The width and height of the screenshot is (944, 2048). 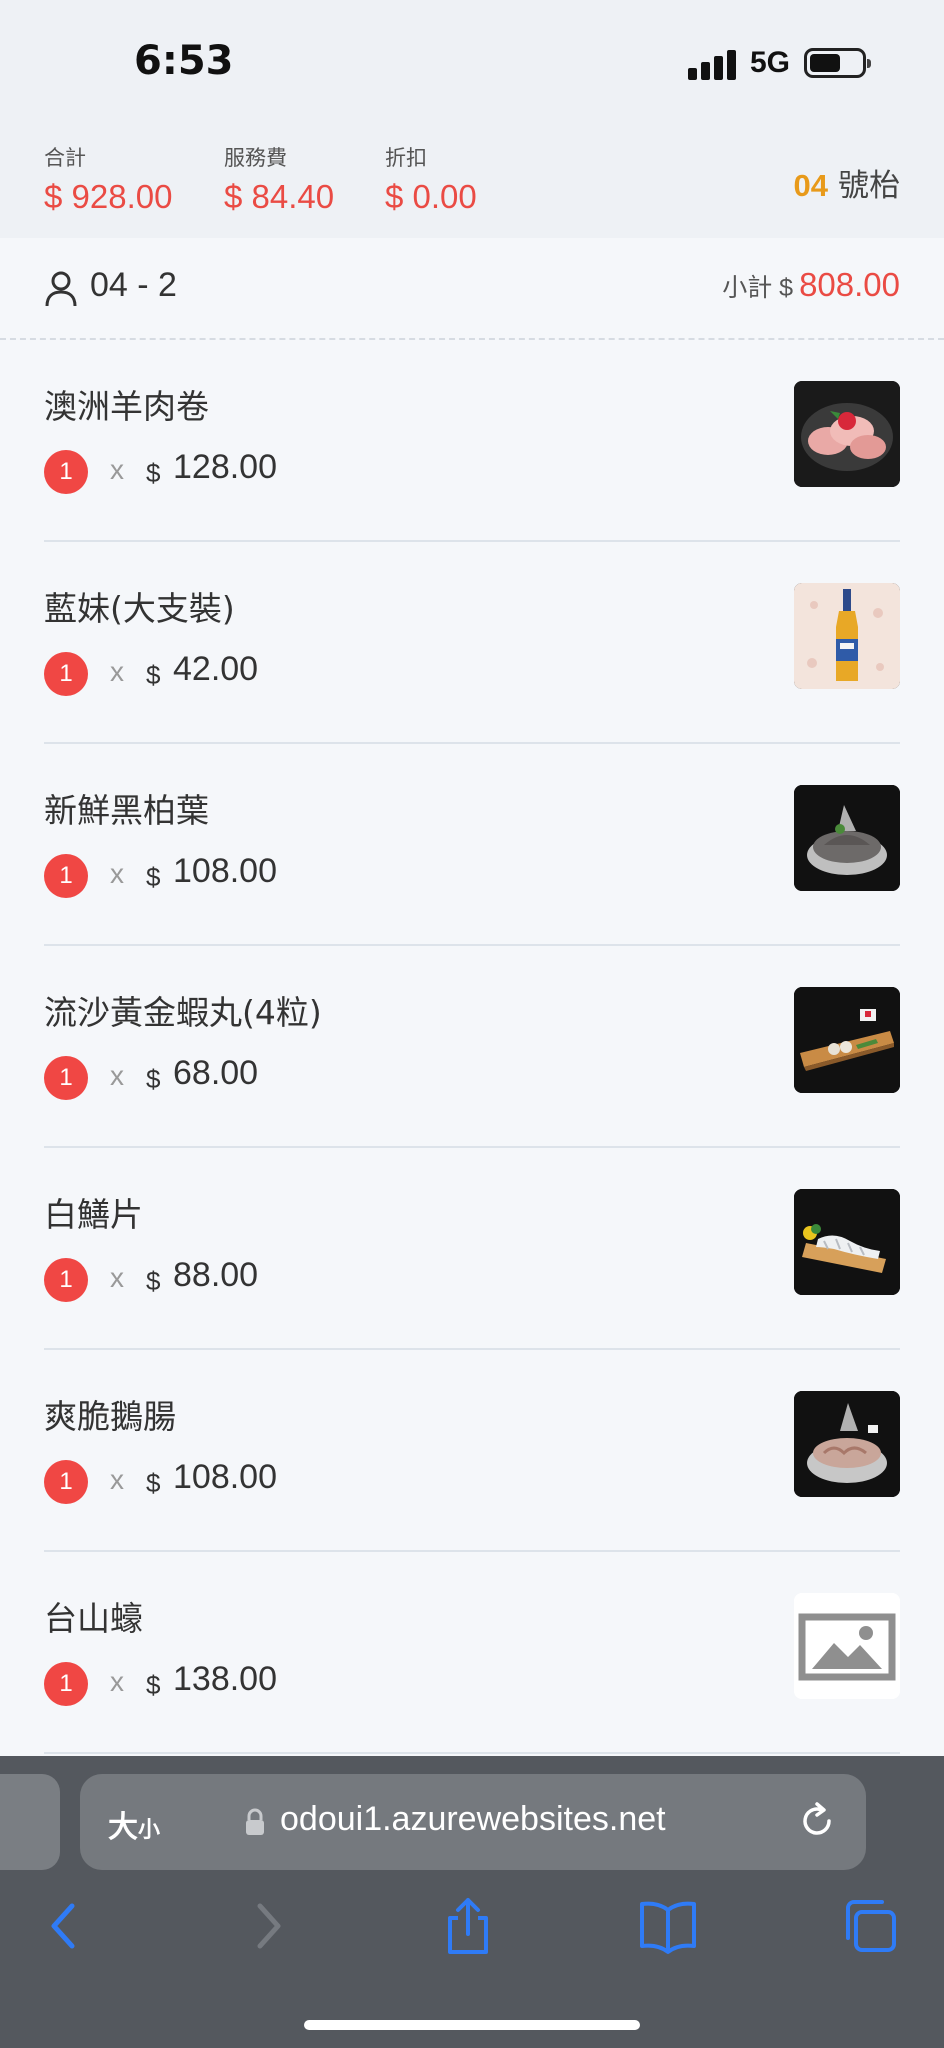 What do you see at coordinates (126, 406) in the screenshot?
I see `item-name: 澳洲羊肉卷` at bounding box center [126, 406].